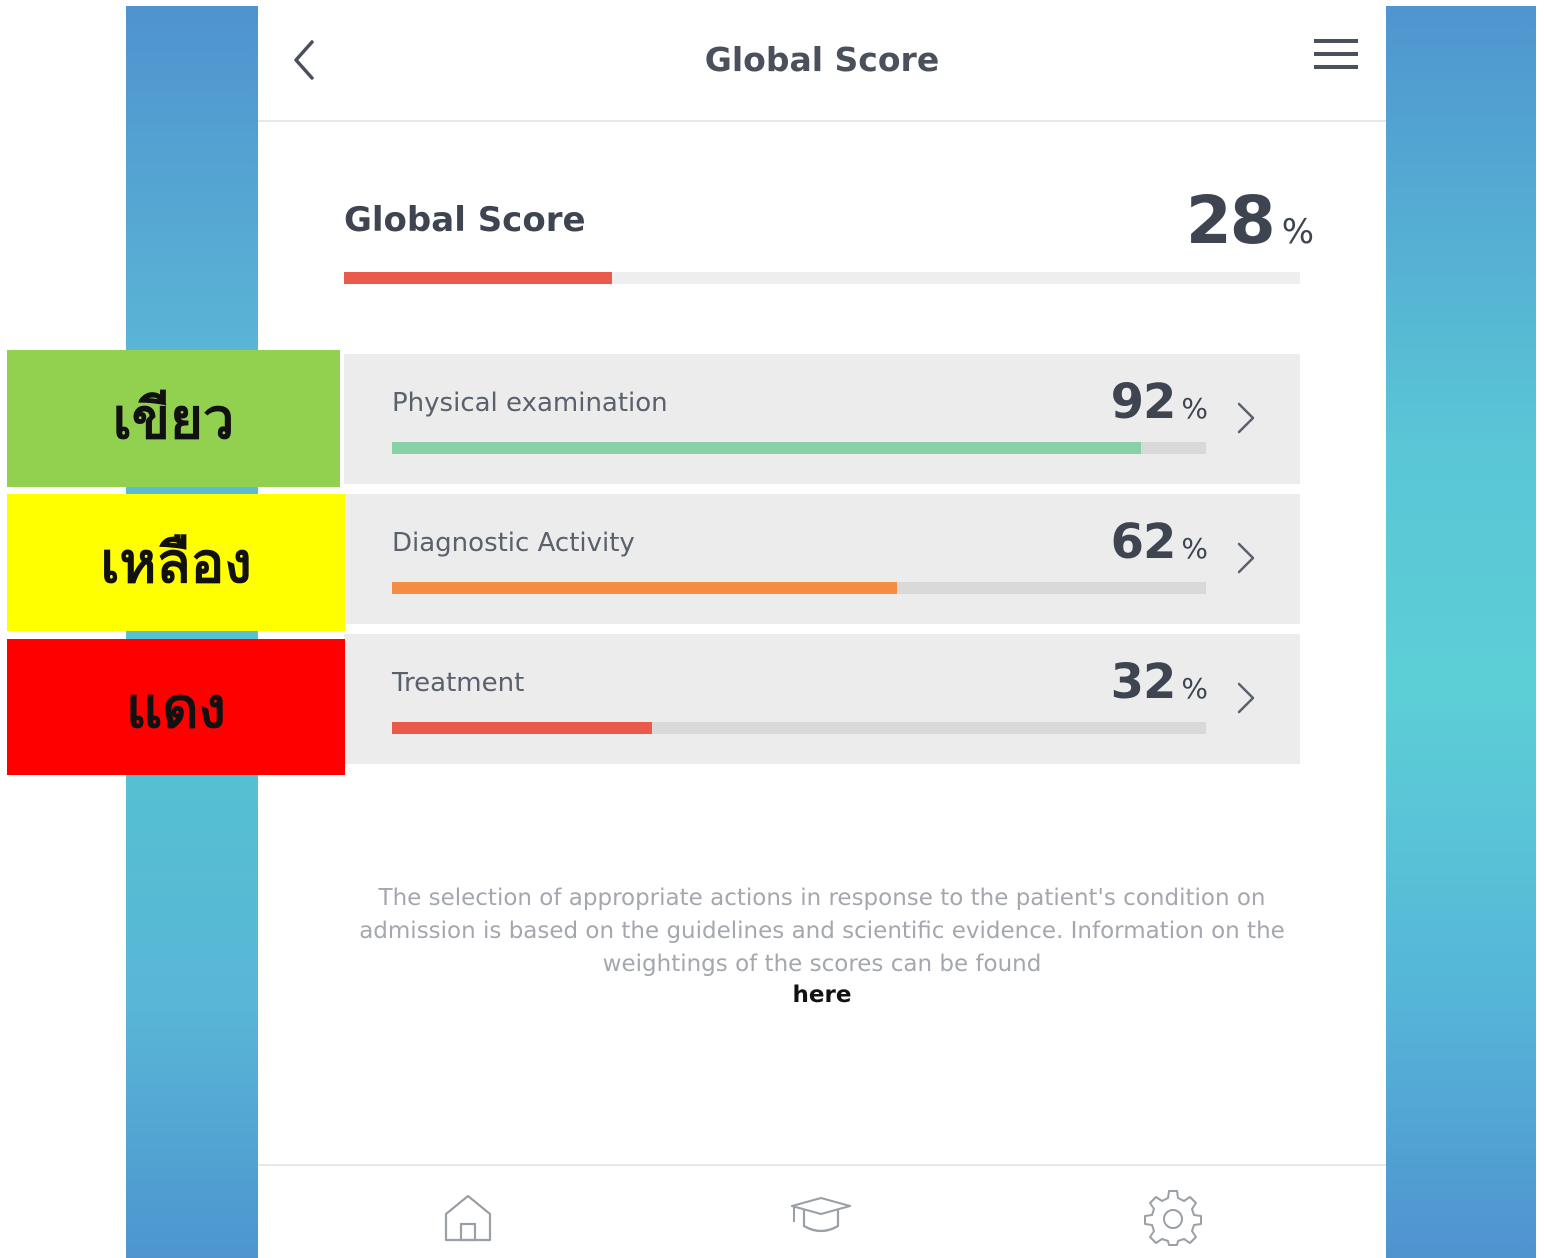  I want to click on global-score-value: 28%, so click(1236, 220).